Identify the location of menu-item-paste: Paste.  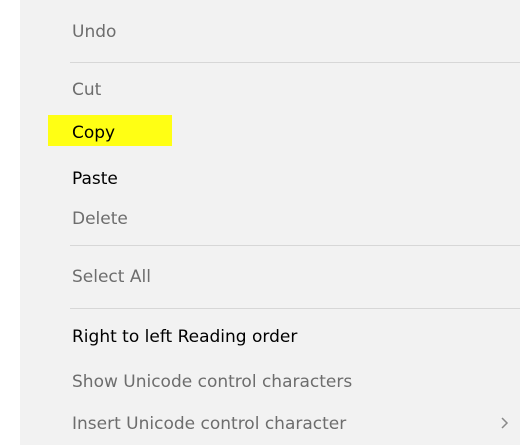
(95, 179).